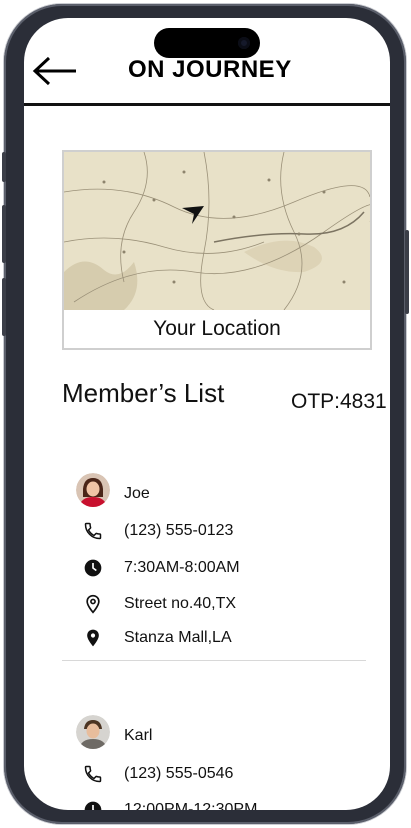 The image size is (411, 828). I want to click on your-location-label: Your Location, so click(217, 328).